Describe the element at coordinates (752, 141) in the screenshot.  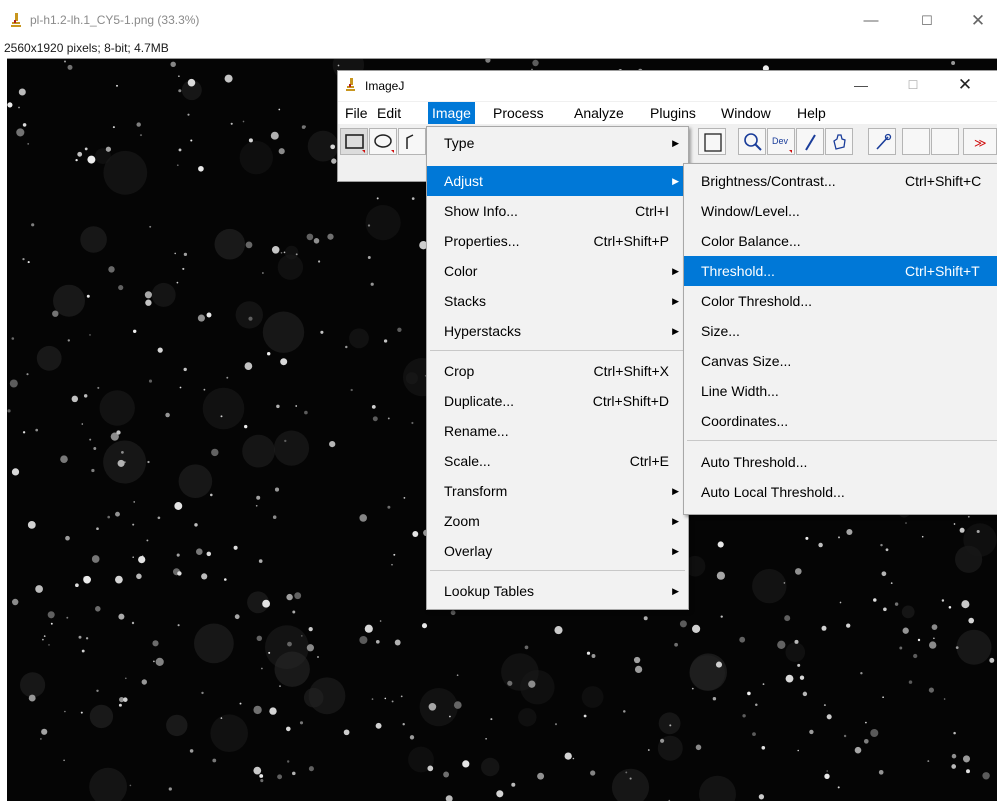
I see `magnifier-icon` at that location.